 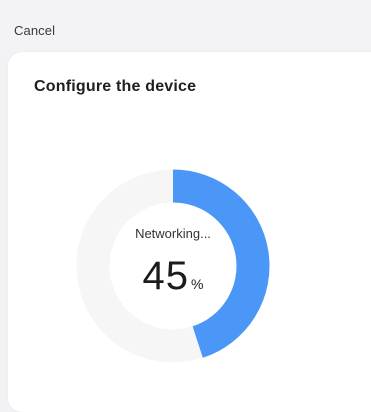 I want to click on page-title: Configure the device, so click(x=115, y=86).